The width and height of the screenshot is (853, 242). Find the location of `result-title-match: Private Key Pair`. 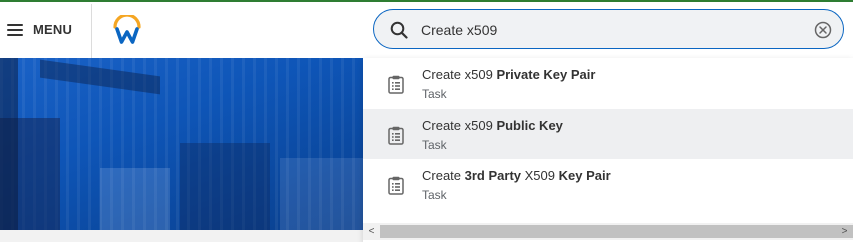

result-title-match: Private Key Pair is located at coordinates (546, 74).